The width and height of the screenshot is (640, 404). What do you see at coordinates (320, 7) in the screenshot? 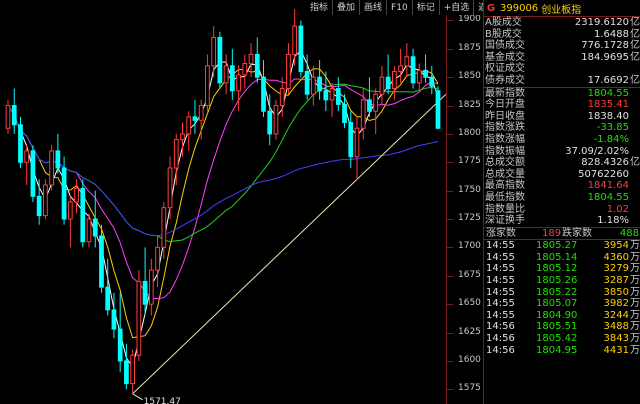
I see `toolbar-button: 指标` at bounding box center [320, 7].